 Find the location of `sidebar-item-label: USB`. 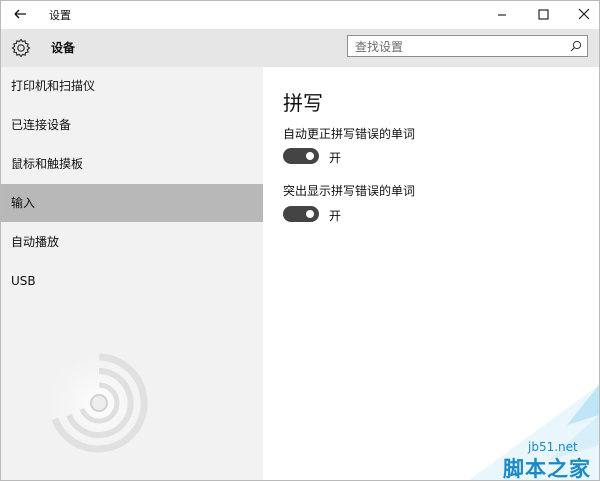

sidebar-item-label: USB is located at coordinates (23, 281).